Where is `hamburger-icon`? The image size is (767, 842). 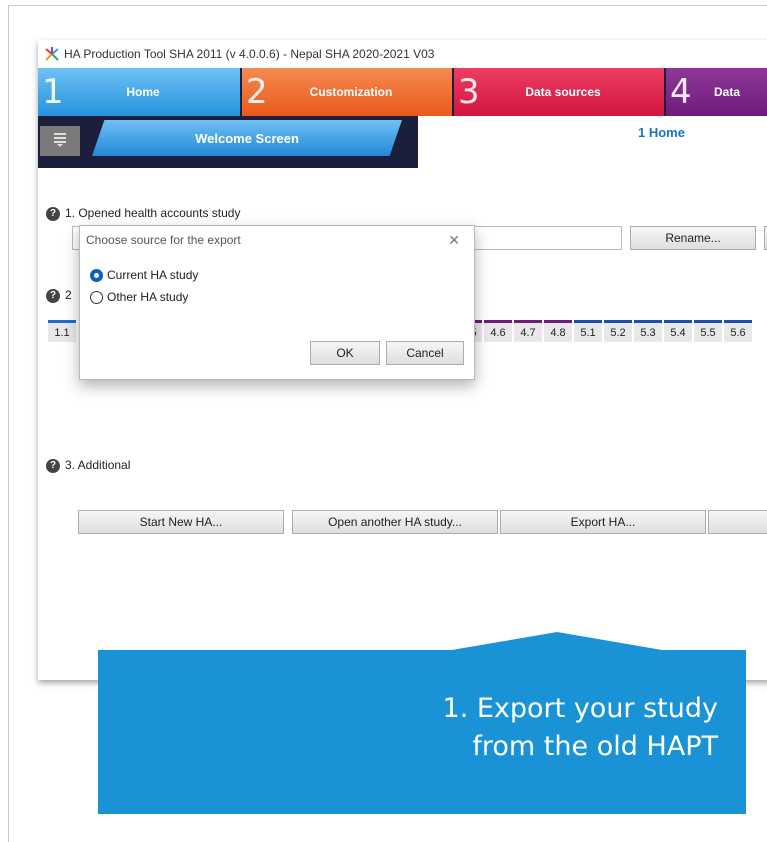
hamburger-icon is located at coordinates (60, 141).